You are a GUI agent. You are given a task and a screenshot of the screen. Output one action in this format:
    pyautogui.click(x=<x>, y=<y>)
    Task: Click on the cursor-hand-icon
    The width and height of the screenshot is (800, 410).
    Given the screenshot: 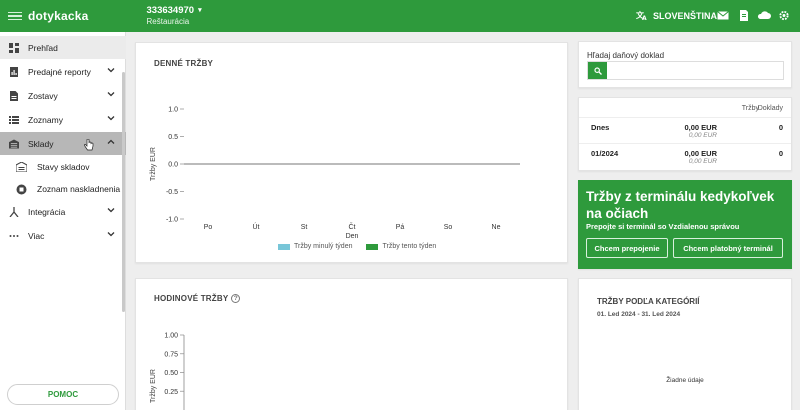 What is the action you would take?
    pyautogui.click(x=89, y=145)
    